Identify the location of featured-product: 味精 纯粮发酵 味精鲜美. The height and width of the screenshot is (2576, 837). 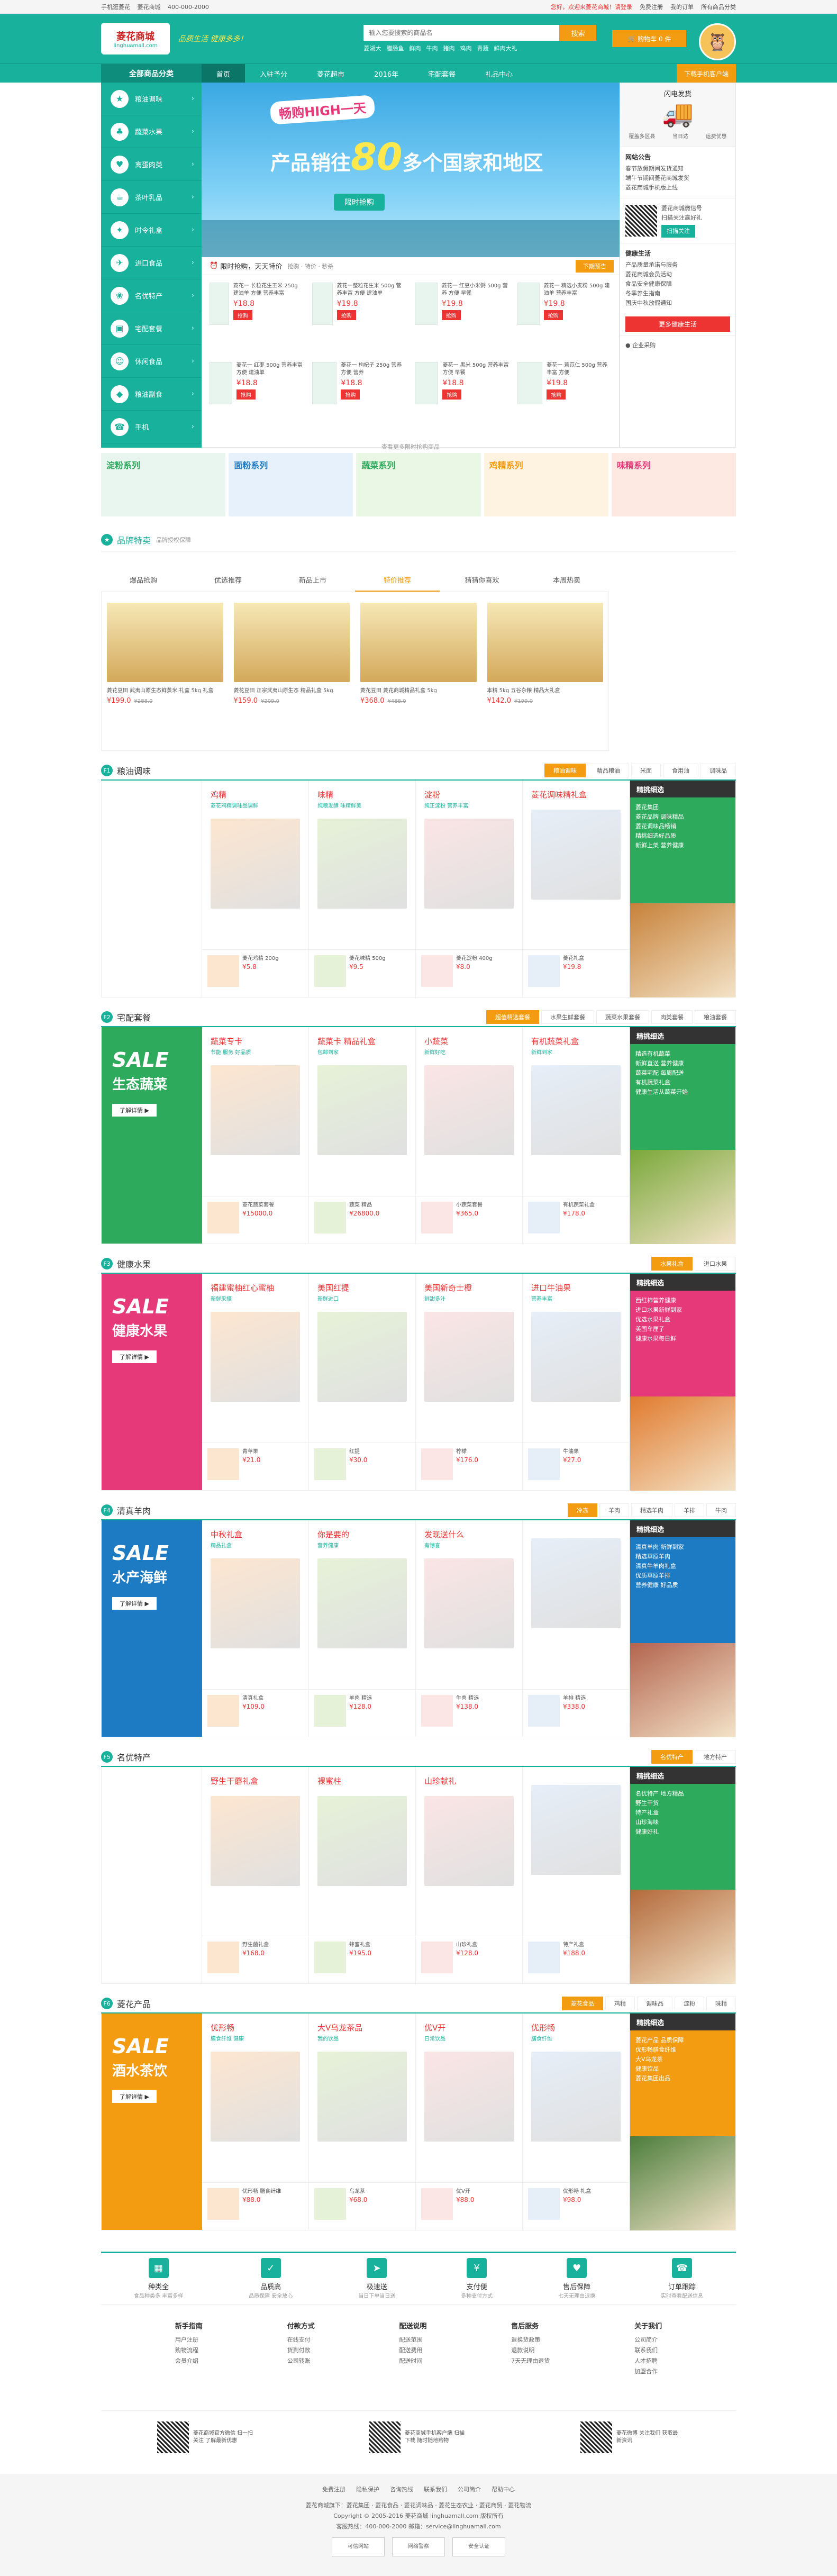
(363, 865).